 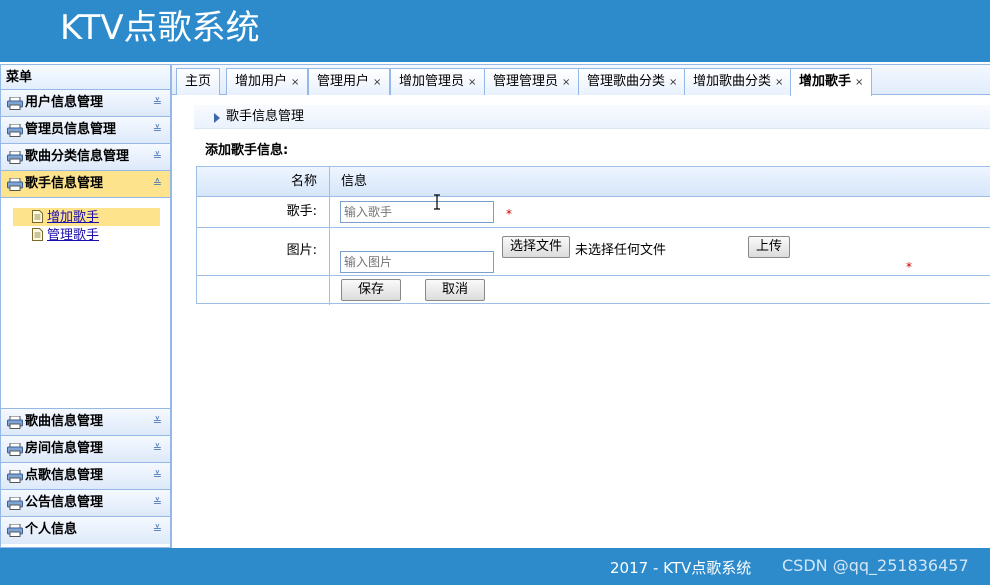 I want to click on breadcrumb: 歌手信息管理, so click(x=592, y=117).